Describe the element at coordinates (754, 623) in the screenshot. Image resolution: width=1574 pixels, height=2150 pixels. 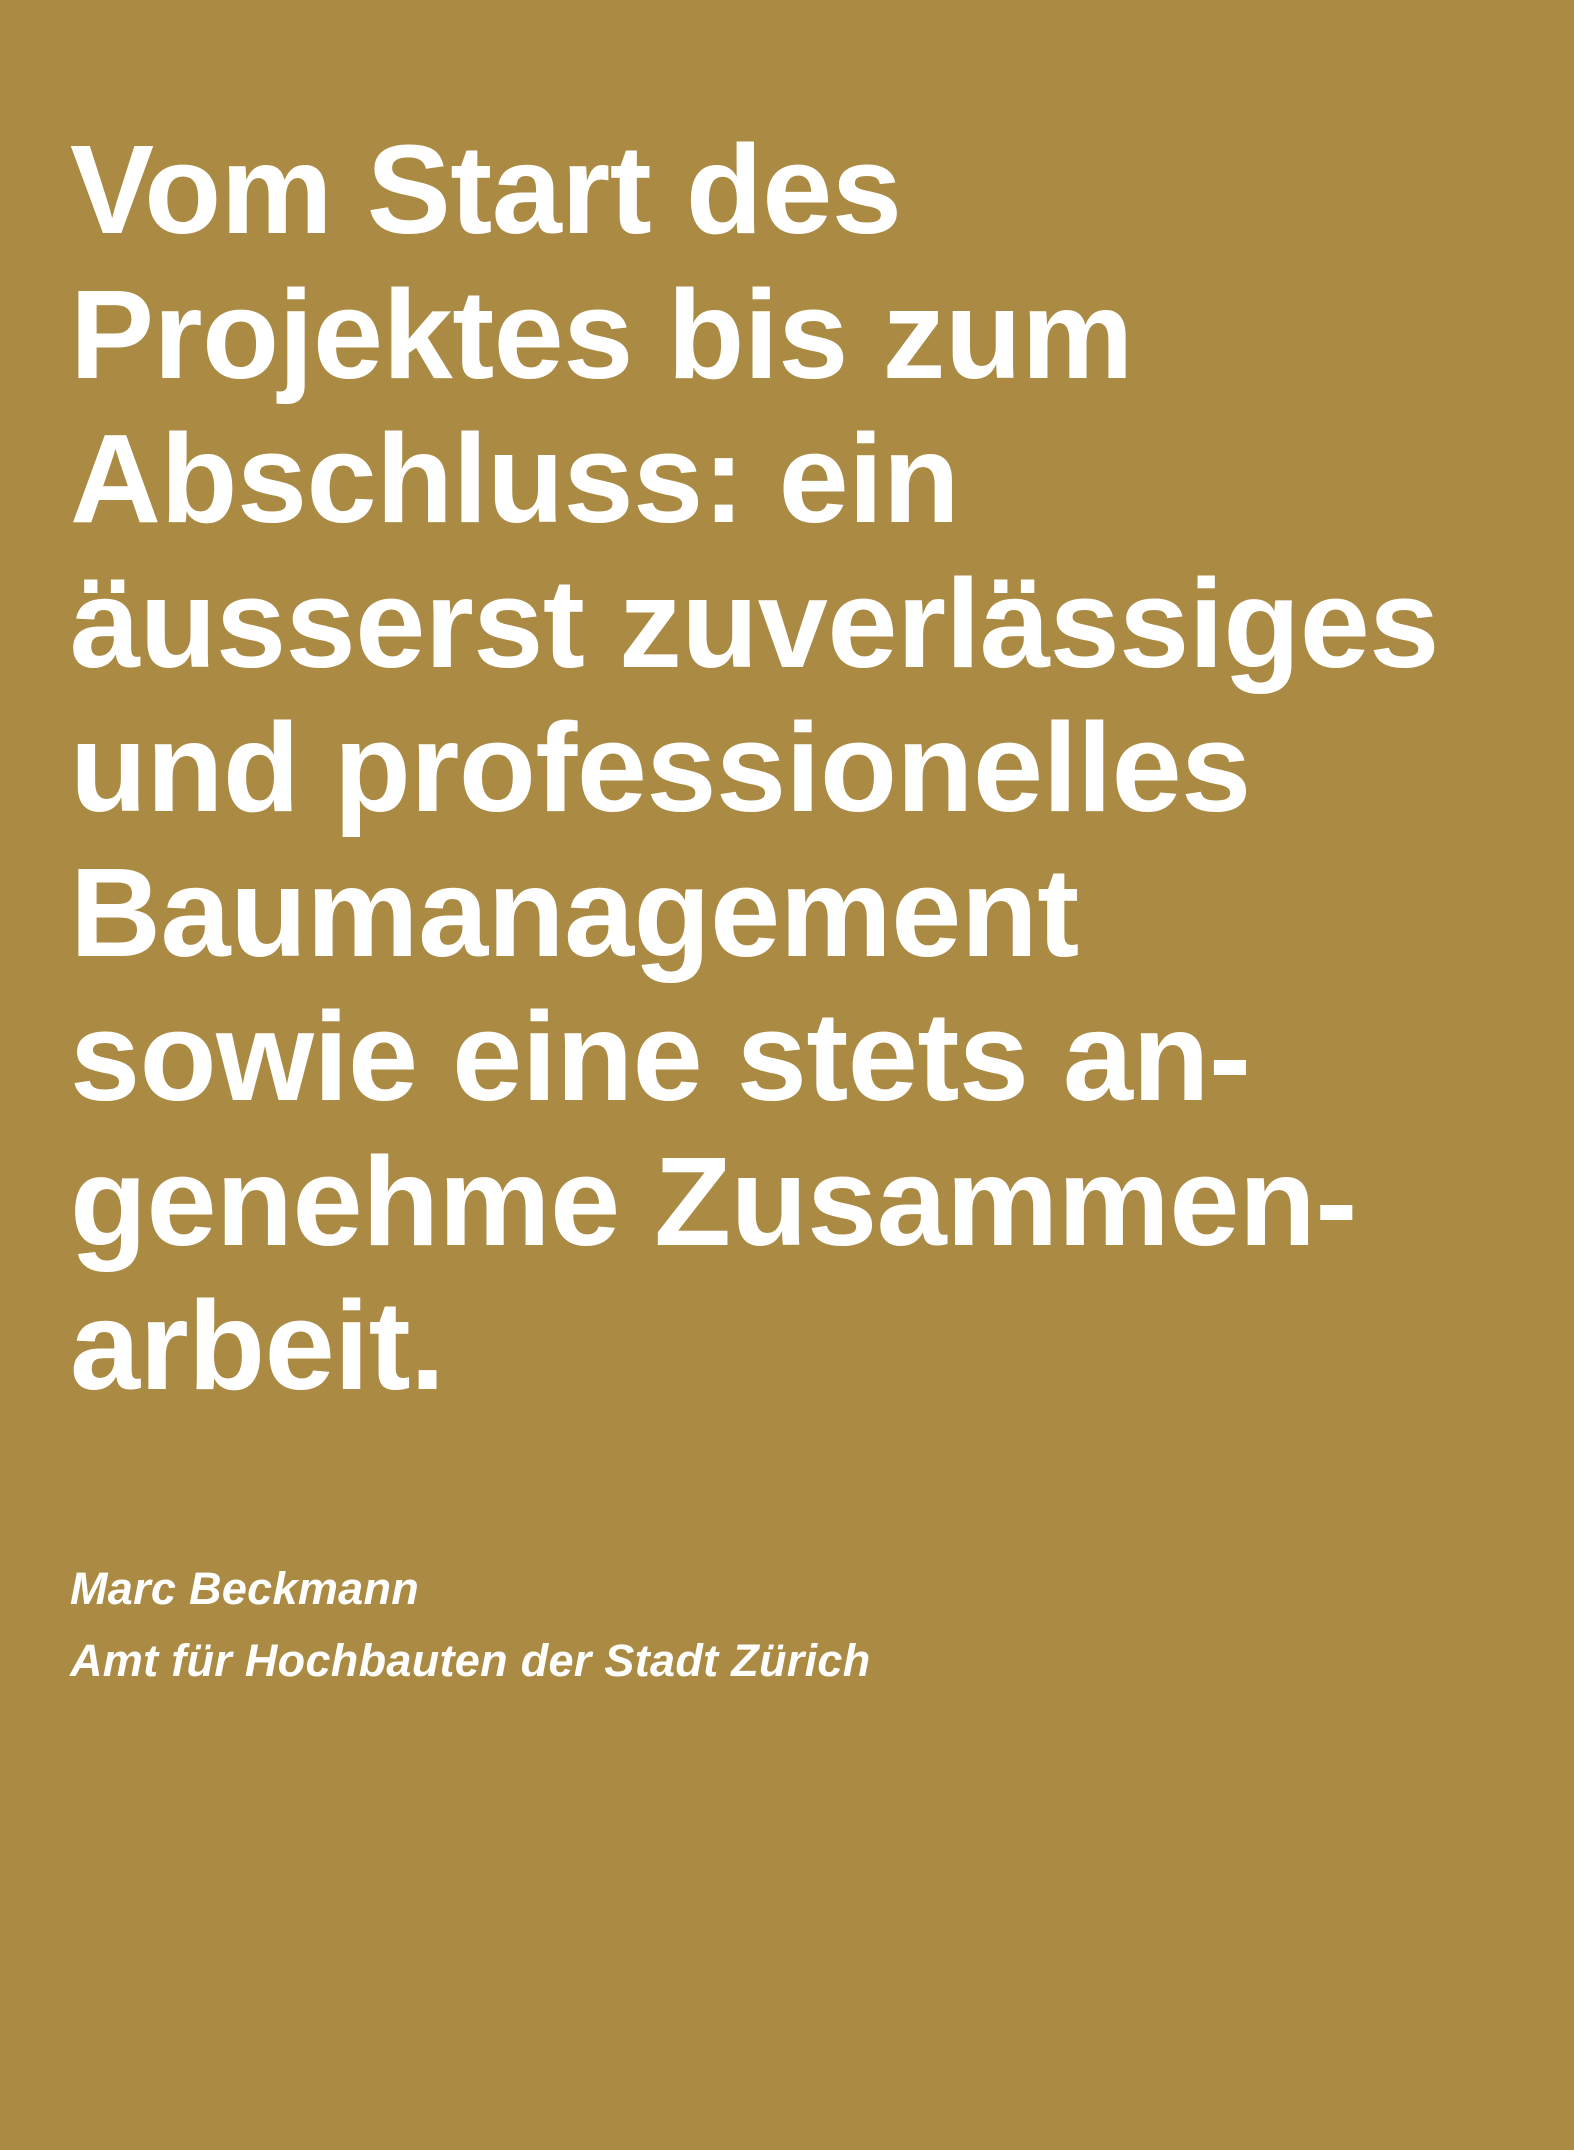
I see `quote-line: äusserst zuverlässiges` at that location.